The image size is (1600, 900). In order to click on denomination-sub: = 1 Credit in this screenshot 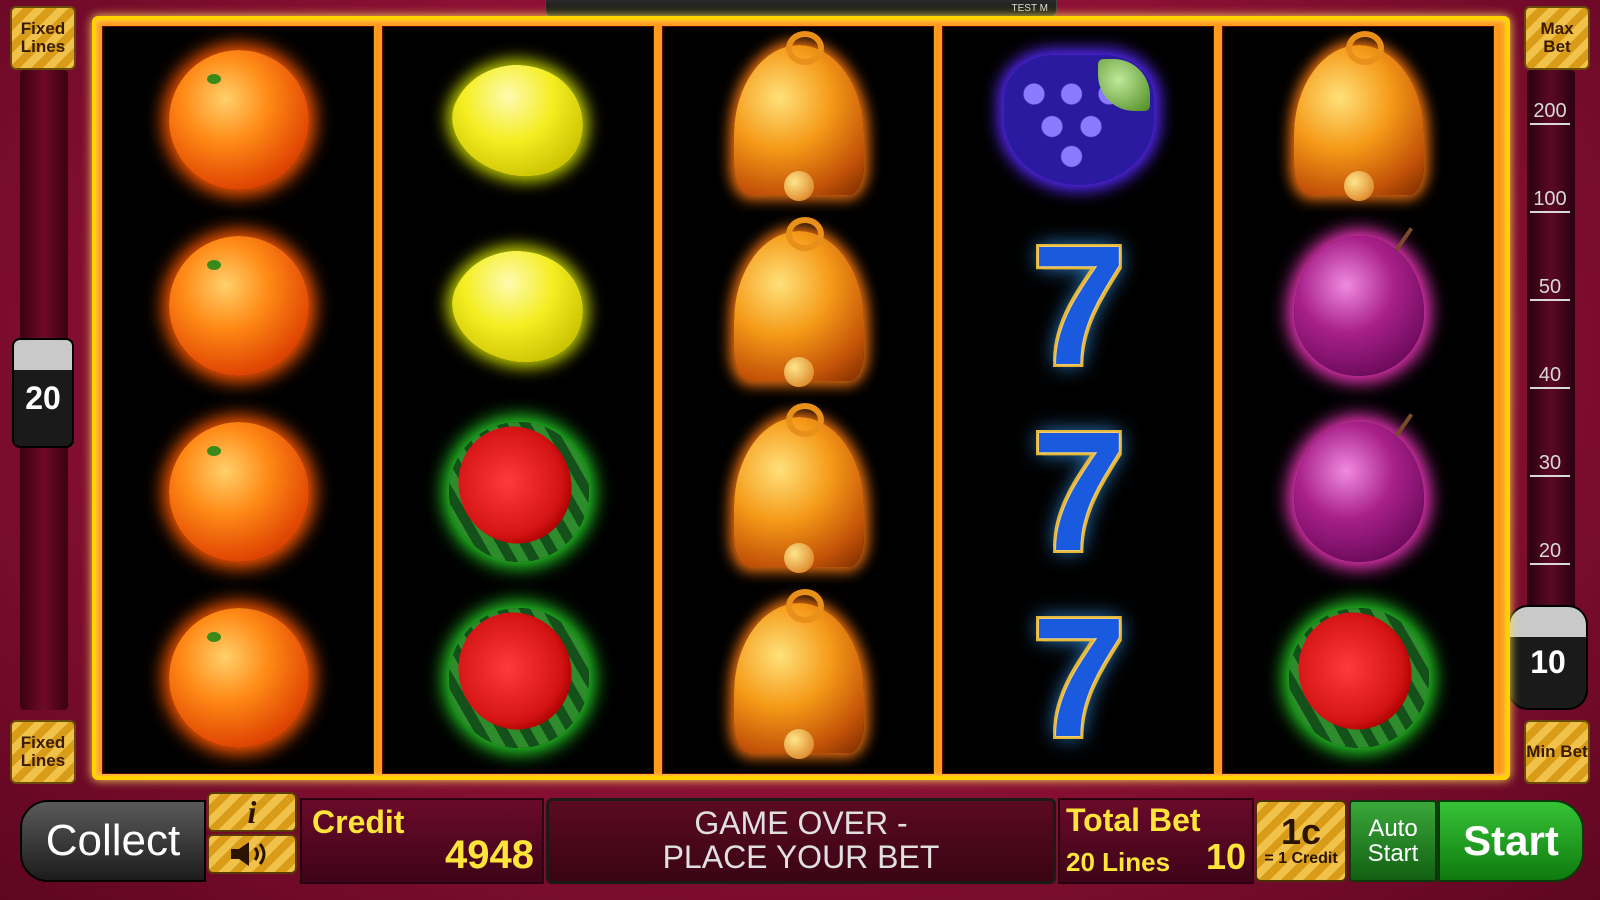, I will do `click(1301, 858)`.